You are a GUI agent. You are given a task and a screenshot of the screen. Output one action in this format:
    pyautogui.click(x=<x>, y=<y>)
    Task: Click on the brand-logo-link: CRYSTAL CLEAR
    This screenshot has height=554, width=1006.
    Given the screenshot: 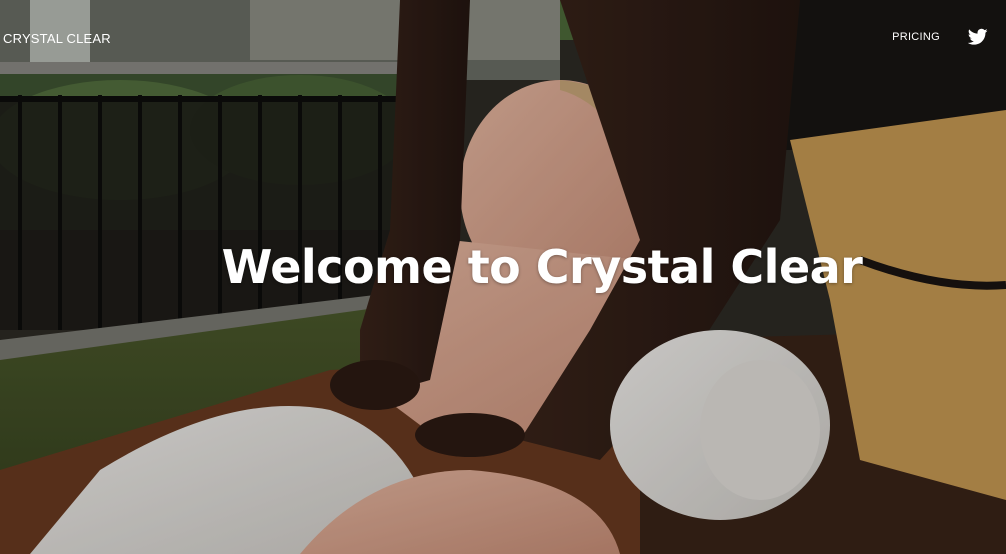 What is the action you would take?
    pyautogui.click(x=57, y=38)
    